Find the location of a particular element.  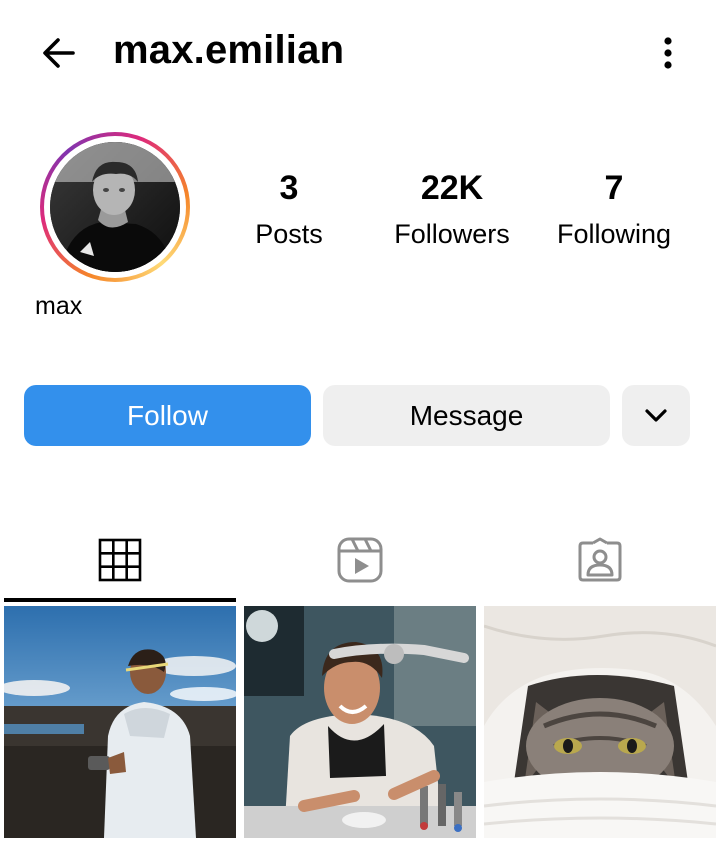

tab-reels is located at coordinates (360, 560).